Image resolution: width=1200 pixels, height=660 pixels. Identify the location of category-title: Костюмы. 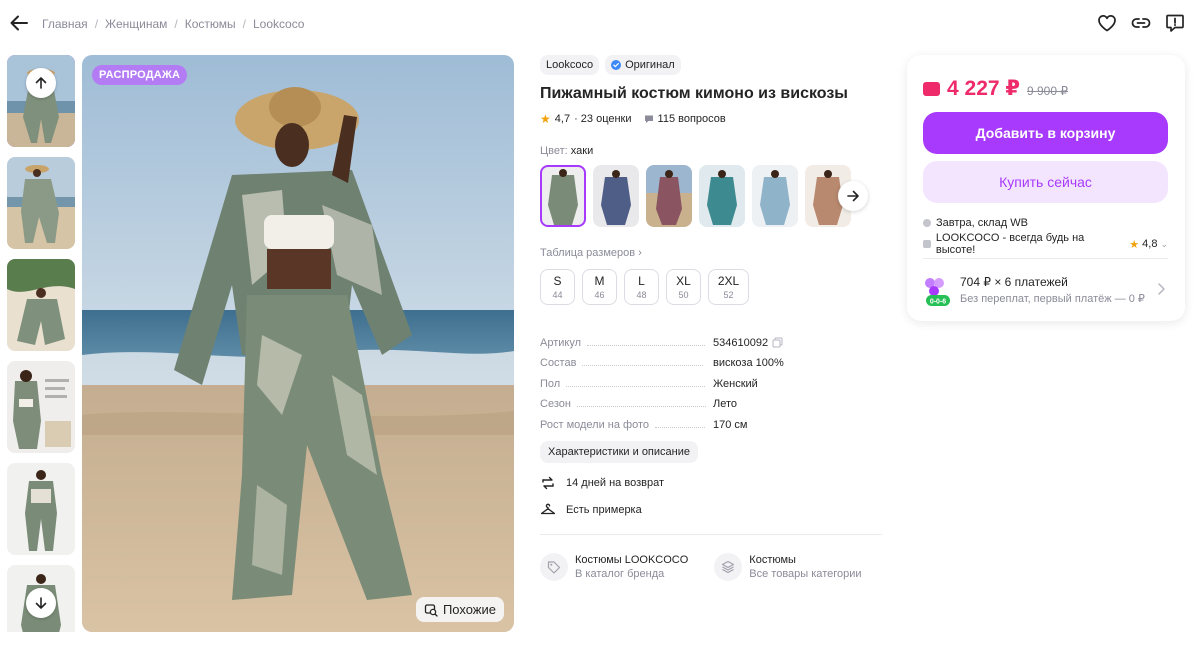
(772, 559).